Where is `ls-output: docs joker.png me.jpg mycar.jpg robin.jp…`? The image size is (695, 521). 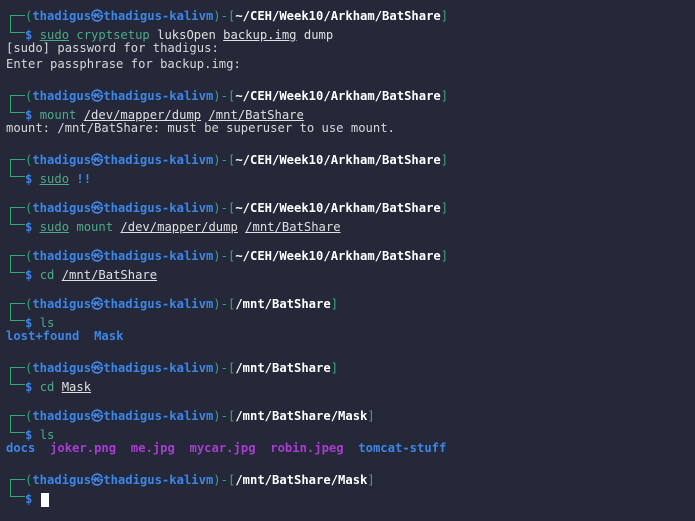 ls-output: docs joker.png me.jpg mycar.jpg robin.jp… is located at coordinates (350, 448).